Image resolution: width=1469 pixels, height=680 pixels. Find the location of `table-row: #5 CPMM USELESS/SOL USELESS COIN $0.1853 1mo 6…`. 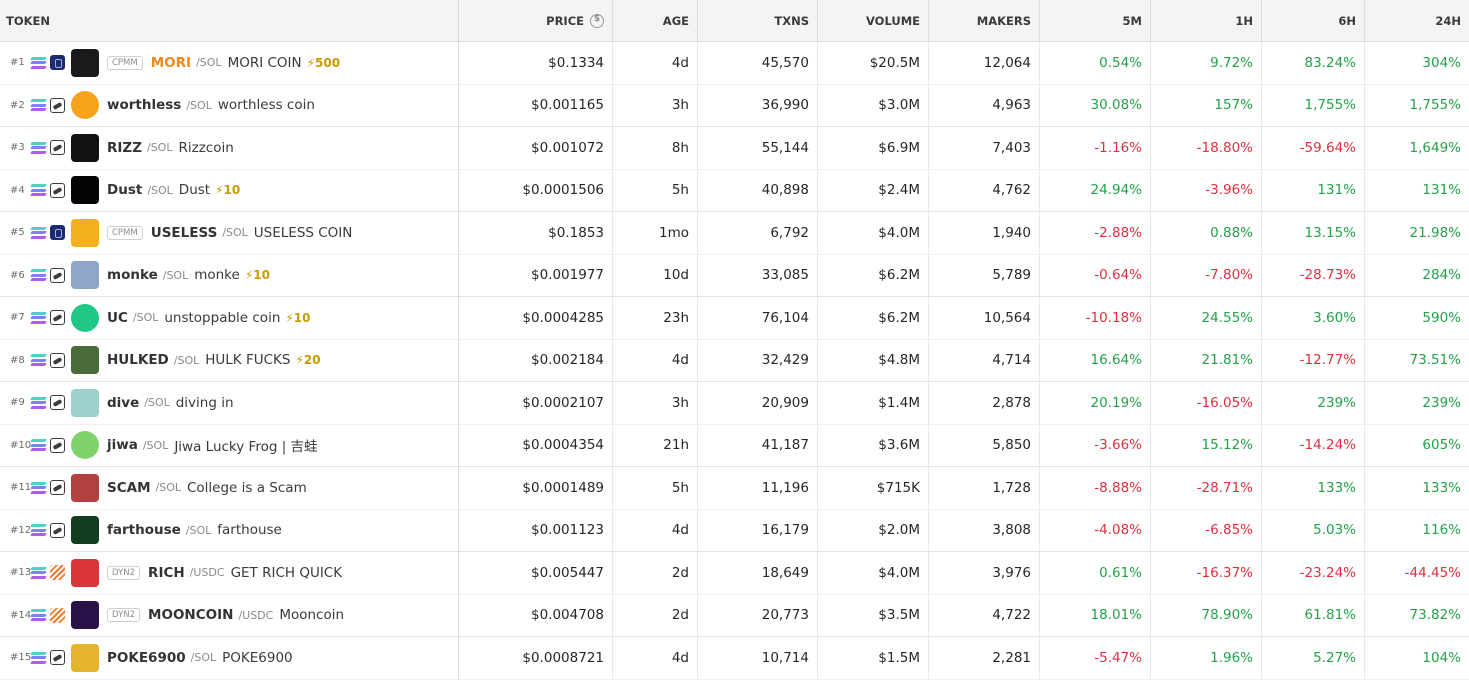

table-row: #5 CPMM USELESS/SOL USELESS COIN $0.1853 1mo 6… is located at coordinates (734, 233).